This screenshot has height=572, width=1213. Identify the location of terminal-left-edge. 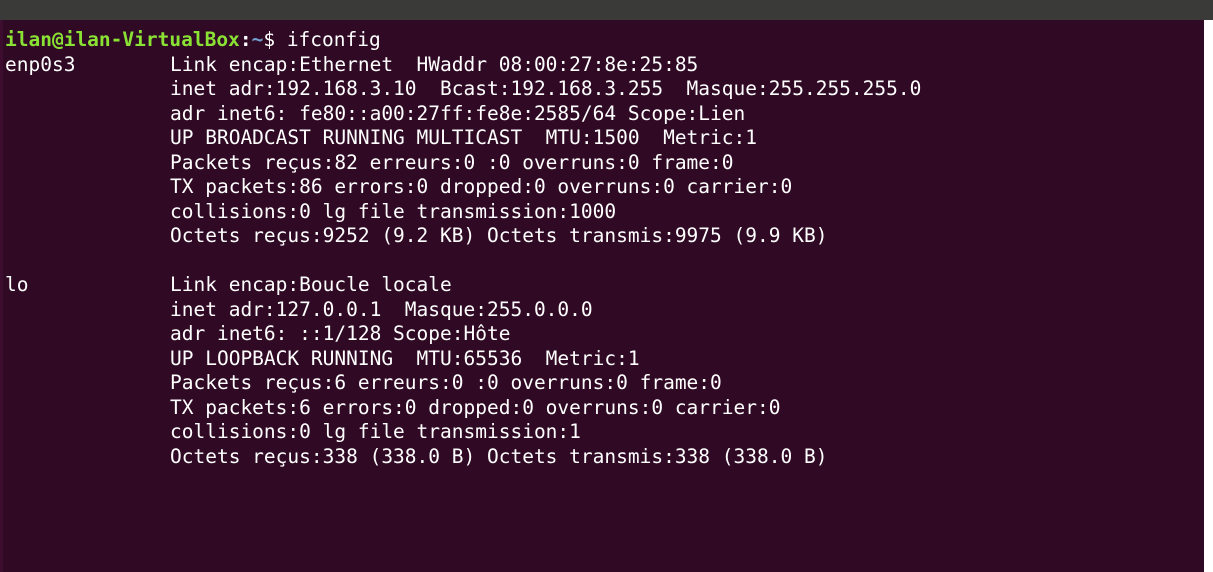
(1, 296).